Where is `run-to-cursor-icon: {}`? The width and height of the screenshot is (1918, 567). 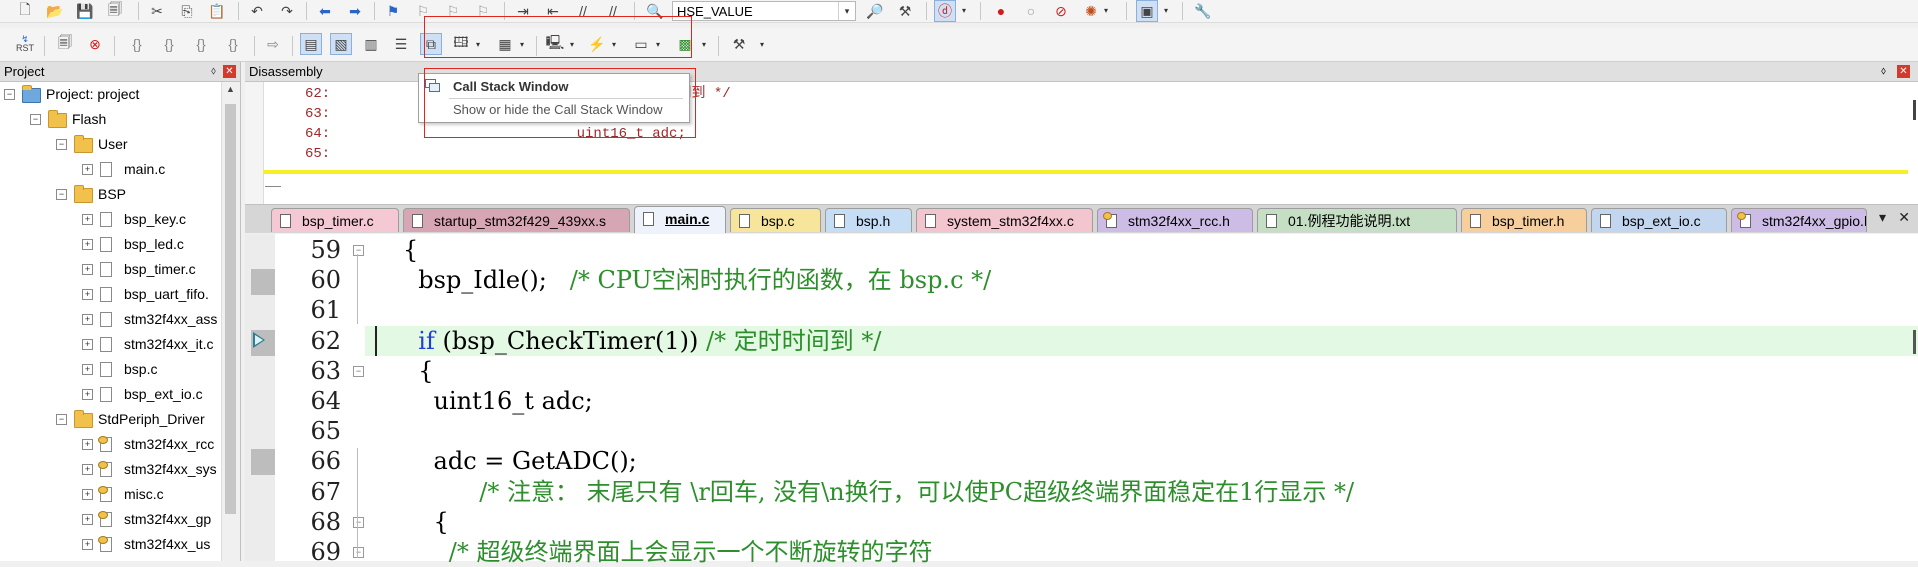 run-to-cursor-icon: {} is located at coordinates (233, 44).